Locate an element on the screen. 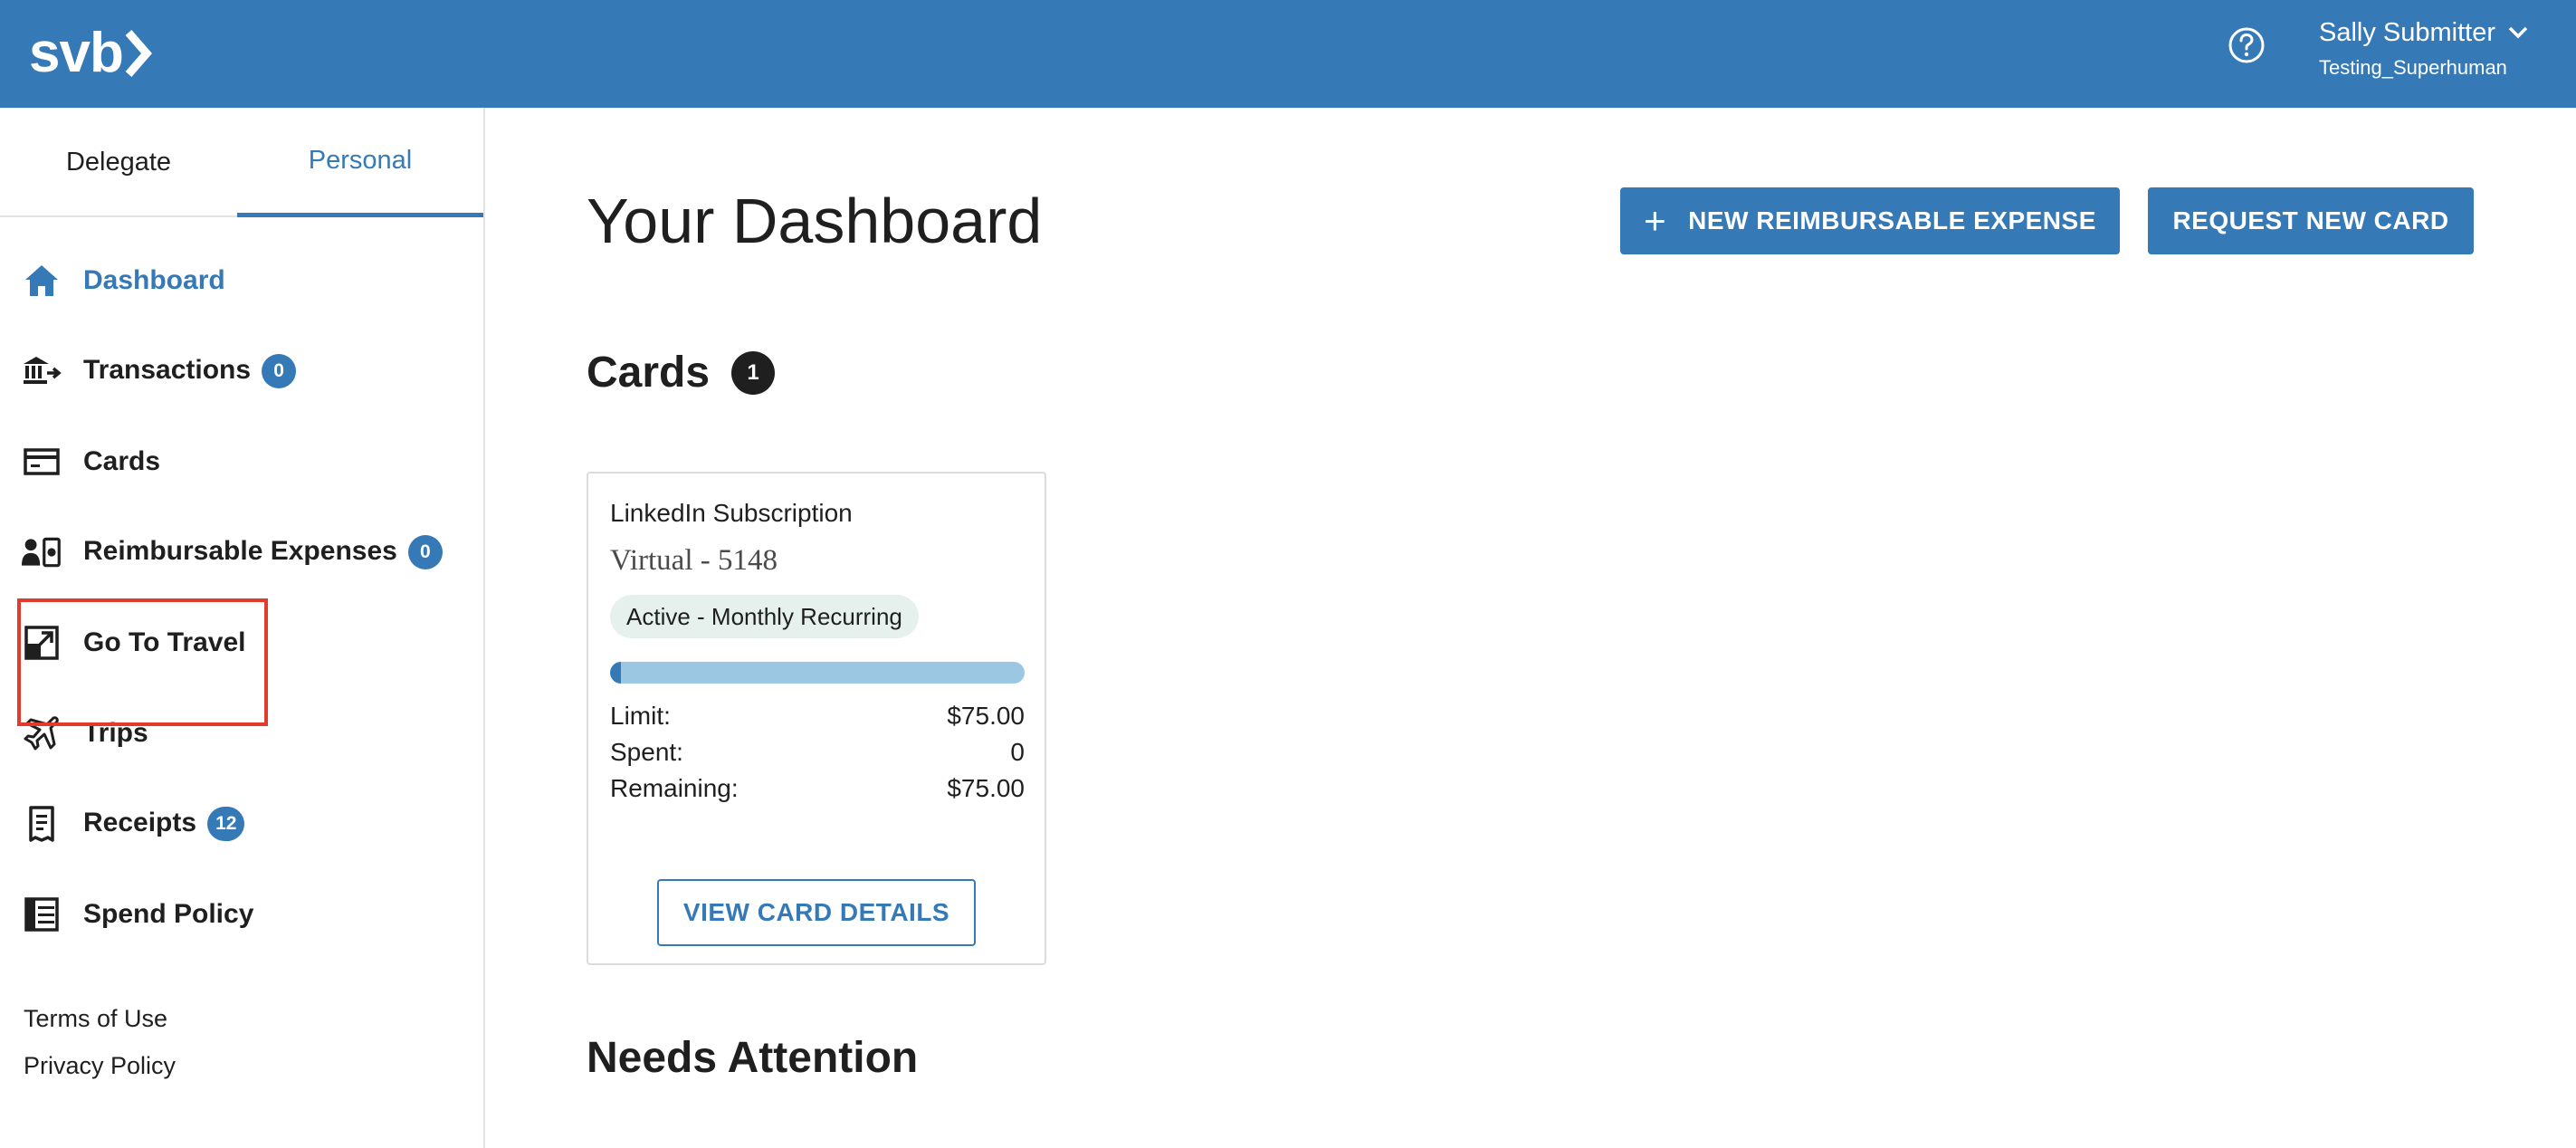 This screenshot has width=2576, height=1148. card-spend-progress-bar is located at coordinates (817, 673).